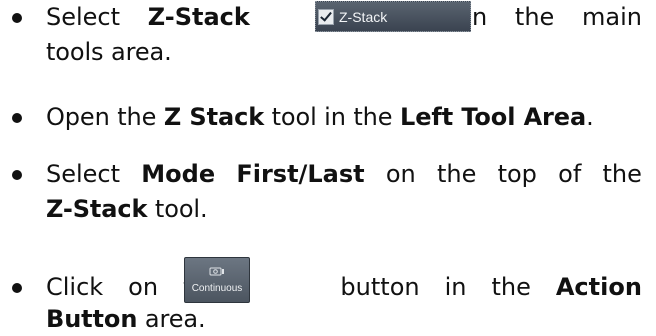 The height and width of the screenshot is (336, 656). Describe the element at coordinates (517, 174) in the screenshot. I see `item-3-word: top` at that location.